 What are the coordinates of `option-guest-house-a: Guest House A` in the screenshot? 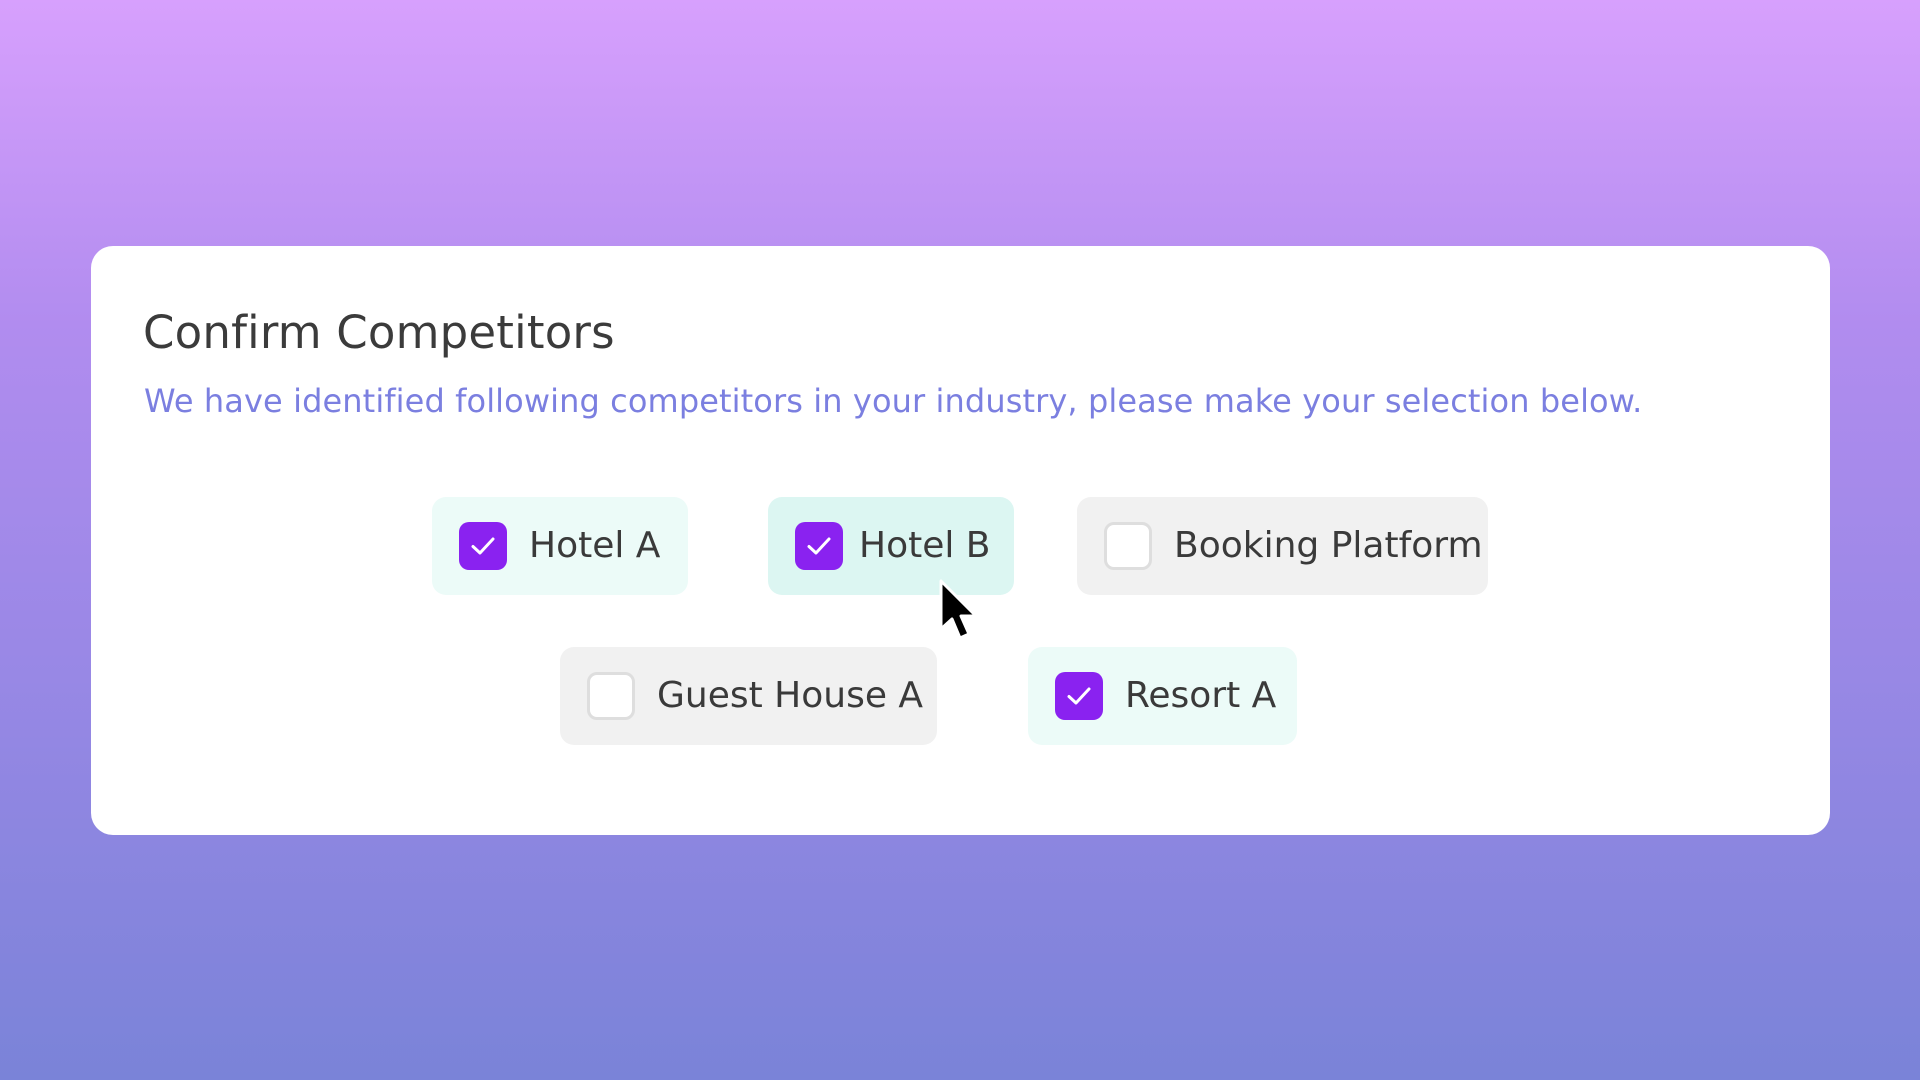 It's located at (748, 696).